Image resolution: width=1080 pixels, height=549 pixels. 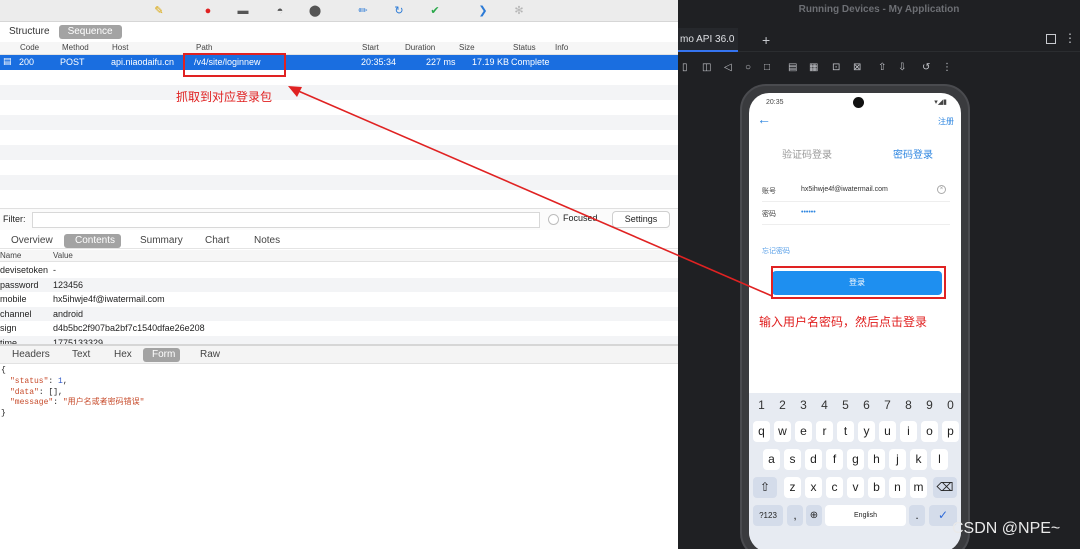 What do you see at coordinates (81, 355) in the screenshot?
I see `tab-text: Text` at bounding box center [81, 355].